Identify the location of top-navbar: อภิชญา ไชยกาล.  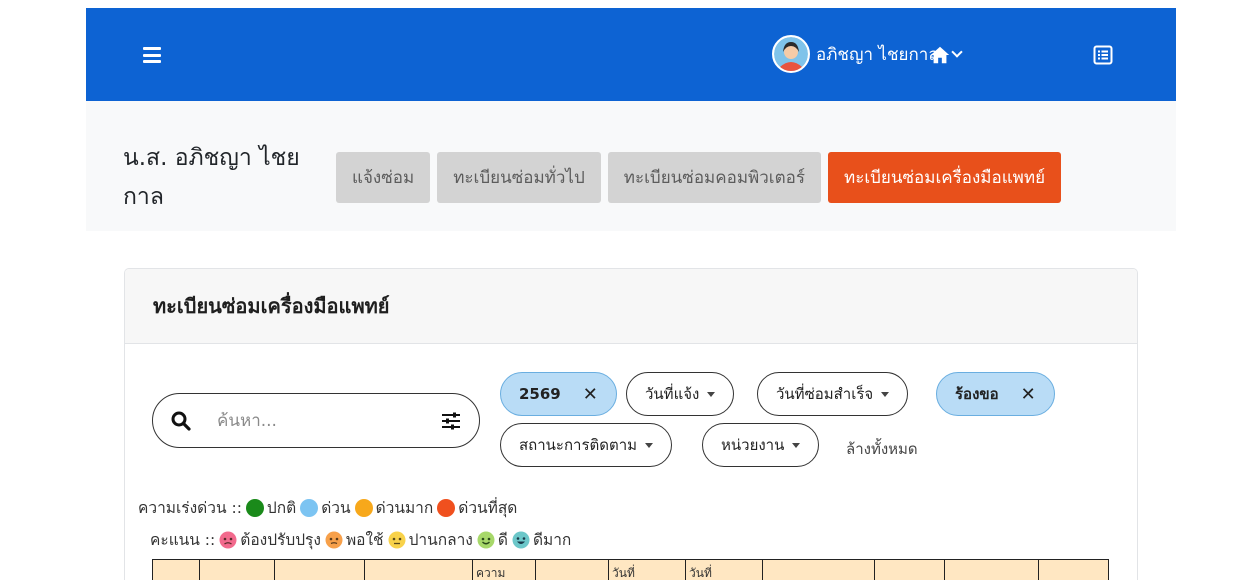
(631, 54).